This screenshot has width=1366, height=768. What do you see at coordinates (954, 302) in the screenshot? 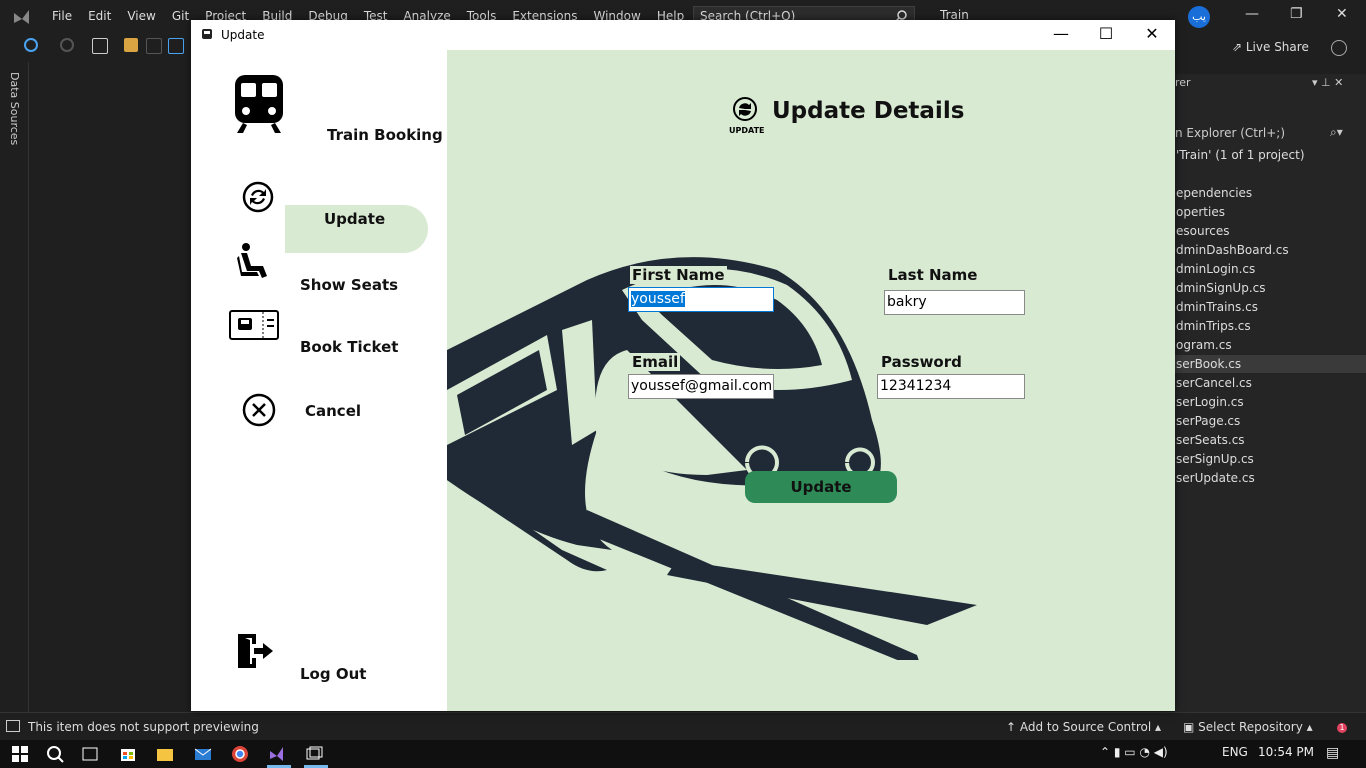
I see `last-name-field: bakry` at bounding box center [954, 302].